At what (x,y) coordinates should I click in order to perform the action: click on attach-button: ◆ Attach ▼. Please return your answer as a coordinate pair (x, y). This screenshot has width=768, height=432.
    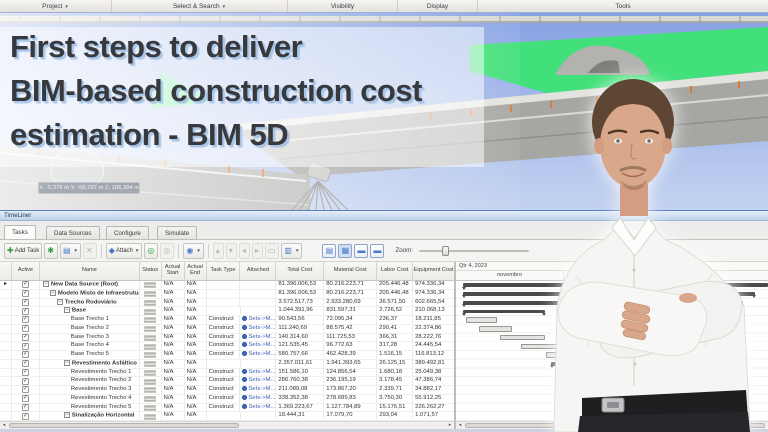
    Looking at the image, I should click on (124, 250).